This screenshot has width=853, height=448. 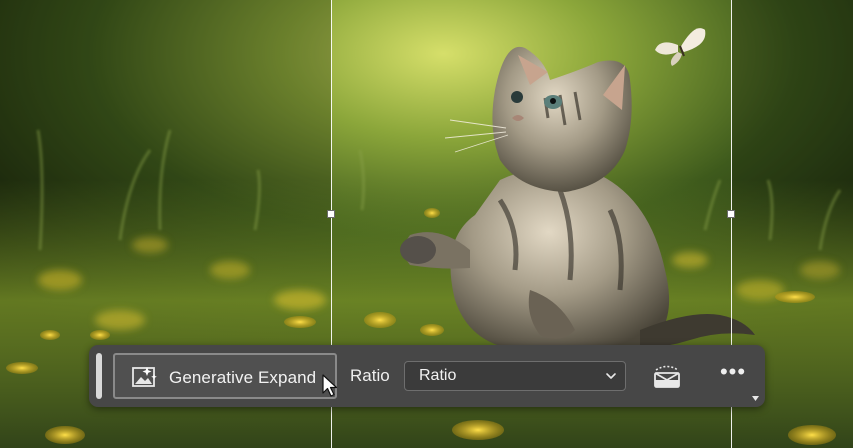 I want to click on ratio-label: Ratio, so click(x=370, y=375).